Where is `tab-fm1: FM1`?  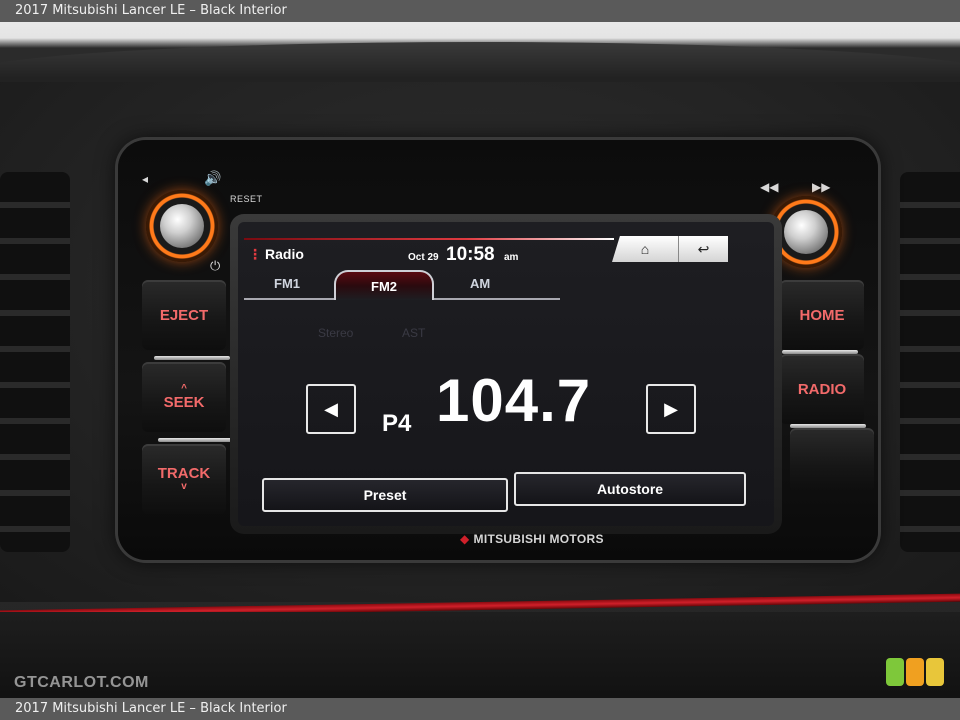 tab-fm1: FM1 is located at coordinates (287, 283).